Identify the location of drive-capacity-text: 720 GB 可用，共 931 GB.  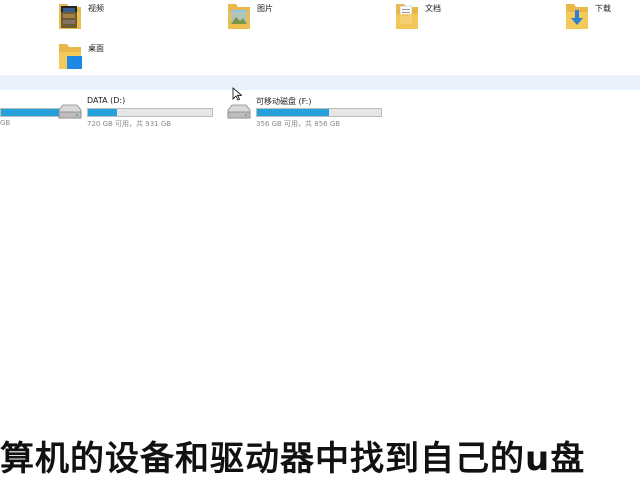
(129, 124).